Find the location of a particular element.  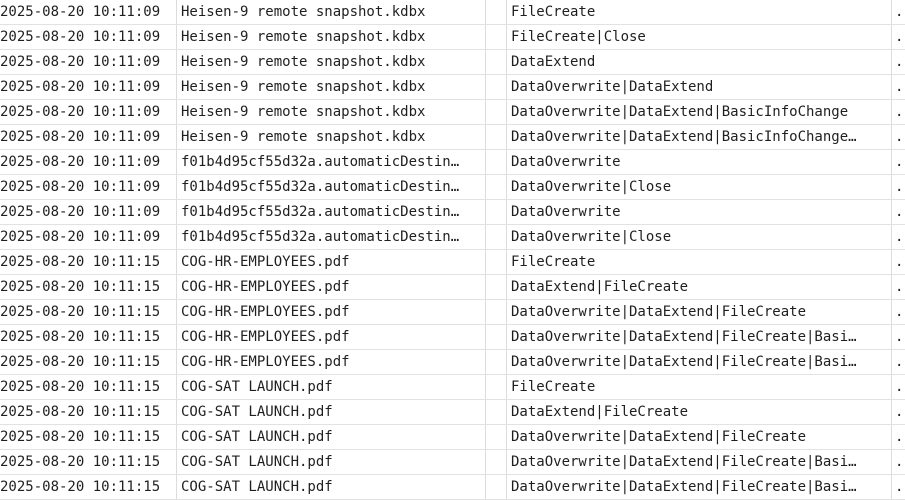

cell-update-reasons: DataExtend|FileCreate is located at coordinates (699, 412).